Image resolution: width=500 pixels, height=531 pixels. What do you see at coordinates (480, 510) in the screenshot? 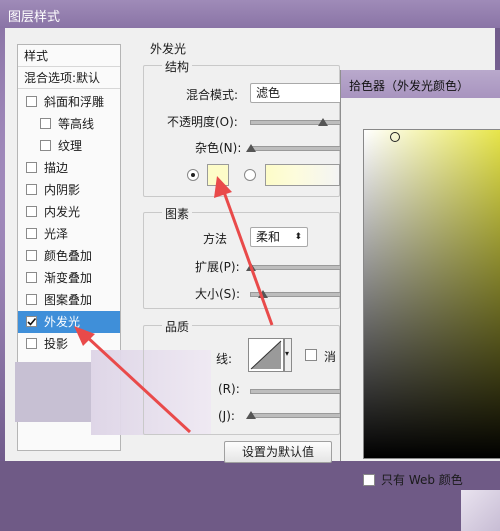
I see `blurred-region` at bounding box center [480, 510].